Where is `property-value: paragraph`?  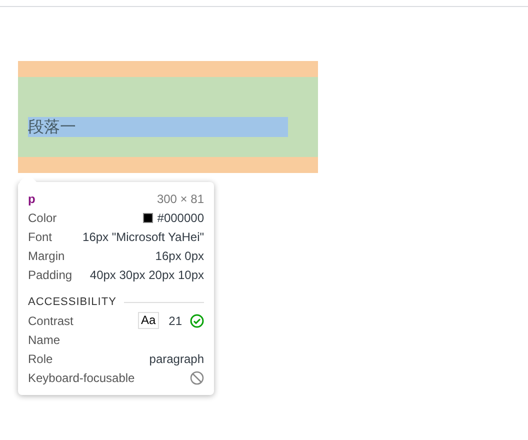
property-value: paragraph is located at coordinates (176, 359).